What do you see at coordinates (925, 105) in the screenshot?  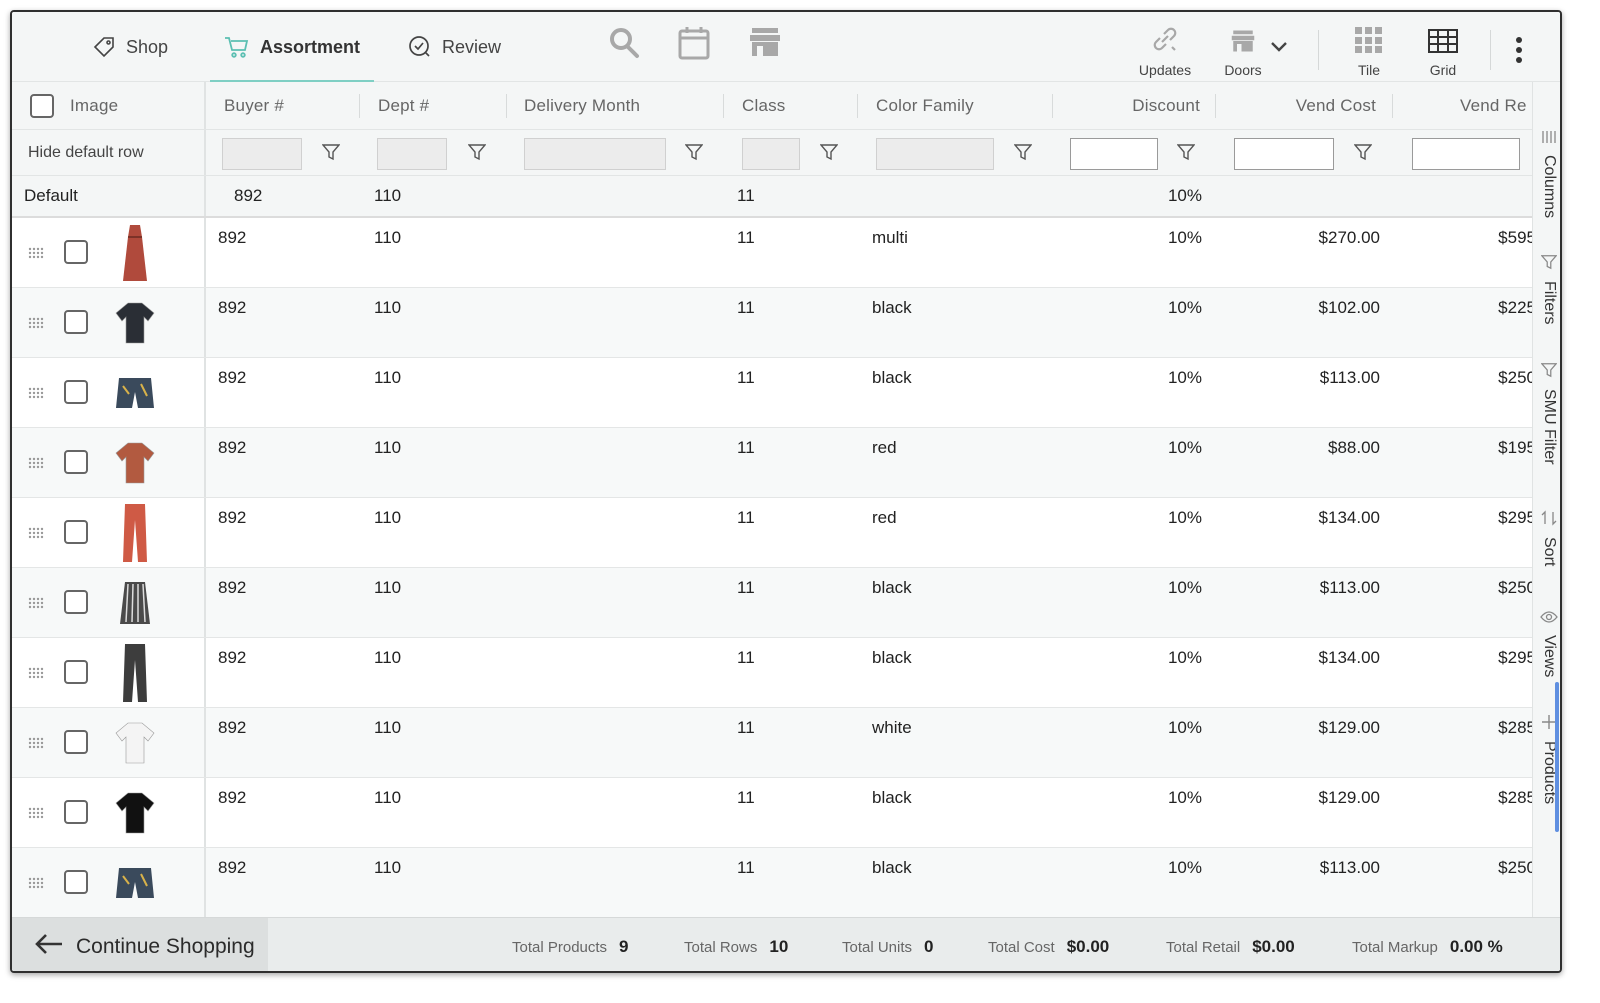 I see `col-header-color-family: Color Family` at bounding box center [925, 105].